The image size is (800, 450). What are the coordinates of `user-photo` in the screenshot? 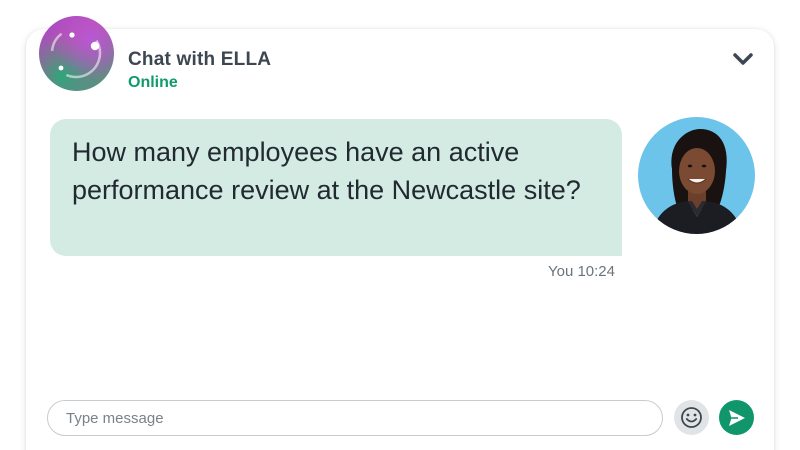 It's located at (697, 181).